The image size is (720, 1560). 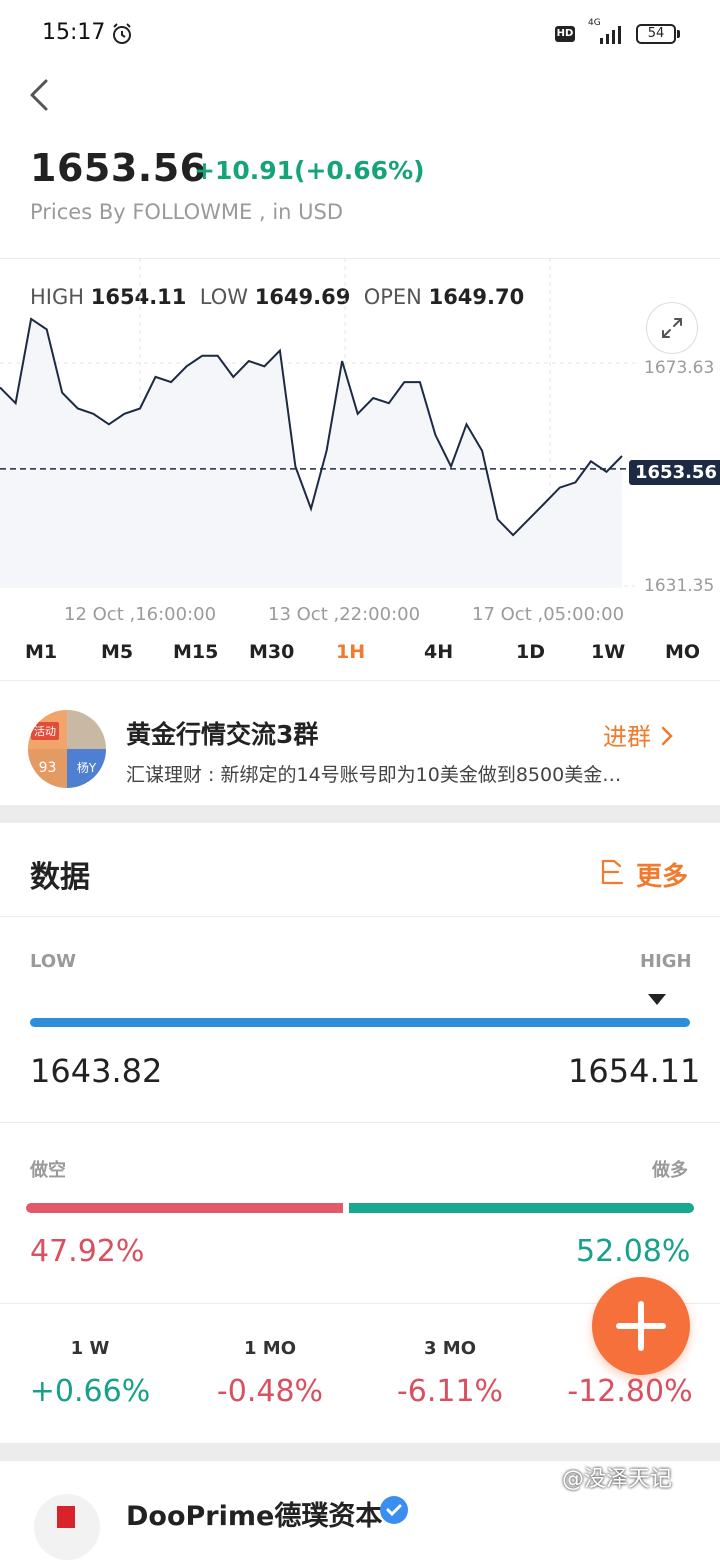 What do you see at coordinates (90, 1391) in the screenshot?
I see `perf-value-1w: +0.66%` at bounding box center [90, 1391].